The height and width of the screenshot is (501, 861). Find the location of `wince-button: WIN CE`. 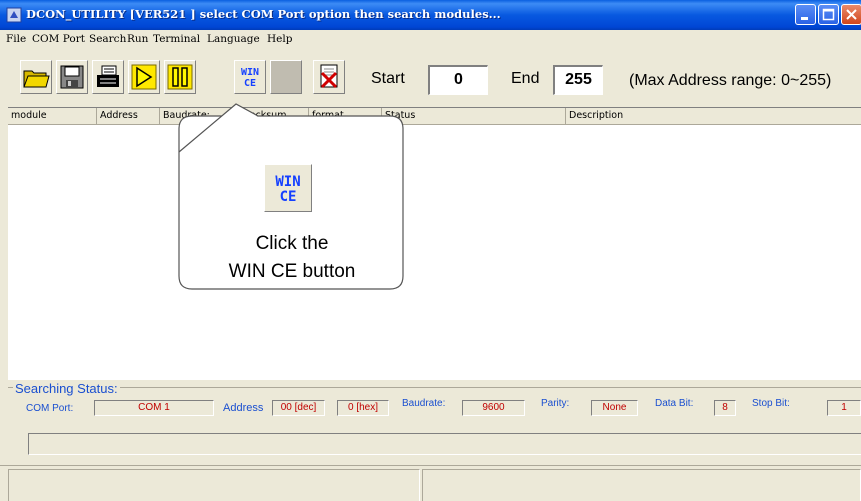

wince-button: WIN CE is located at coordinates (250, 77).